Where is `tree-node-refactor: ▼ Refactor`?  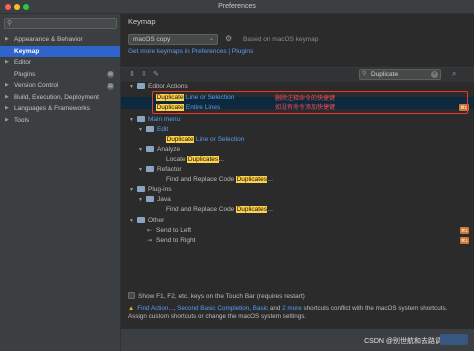 tree-node-refactor: ▼ Refactor is located at coordinates (160, 170).